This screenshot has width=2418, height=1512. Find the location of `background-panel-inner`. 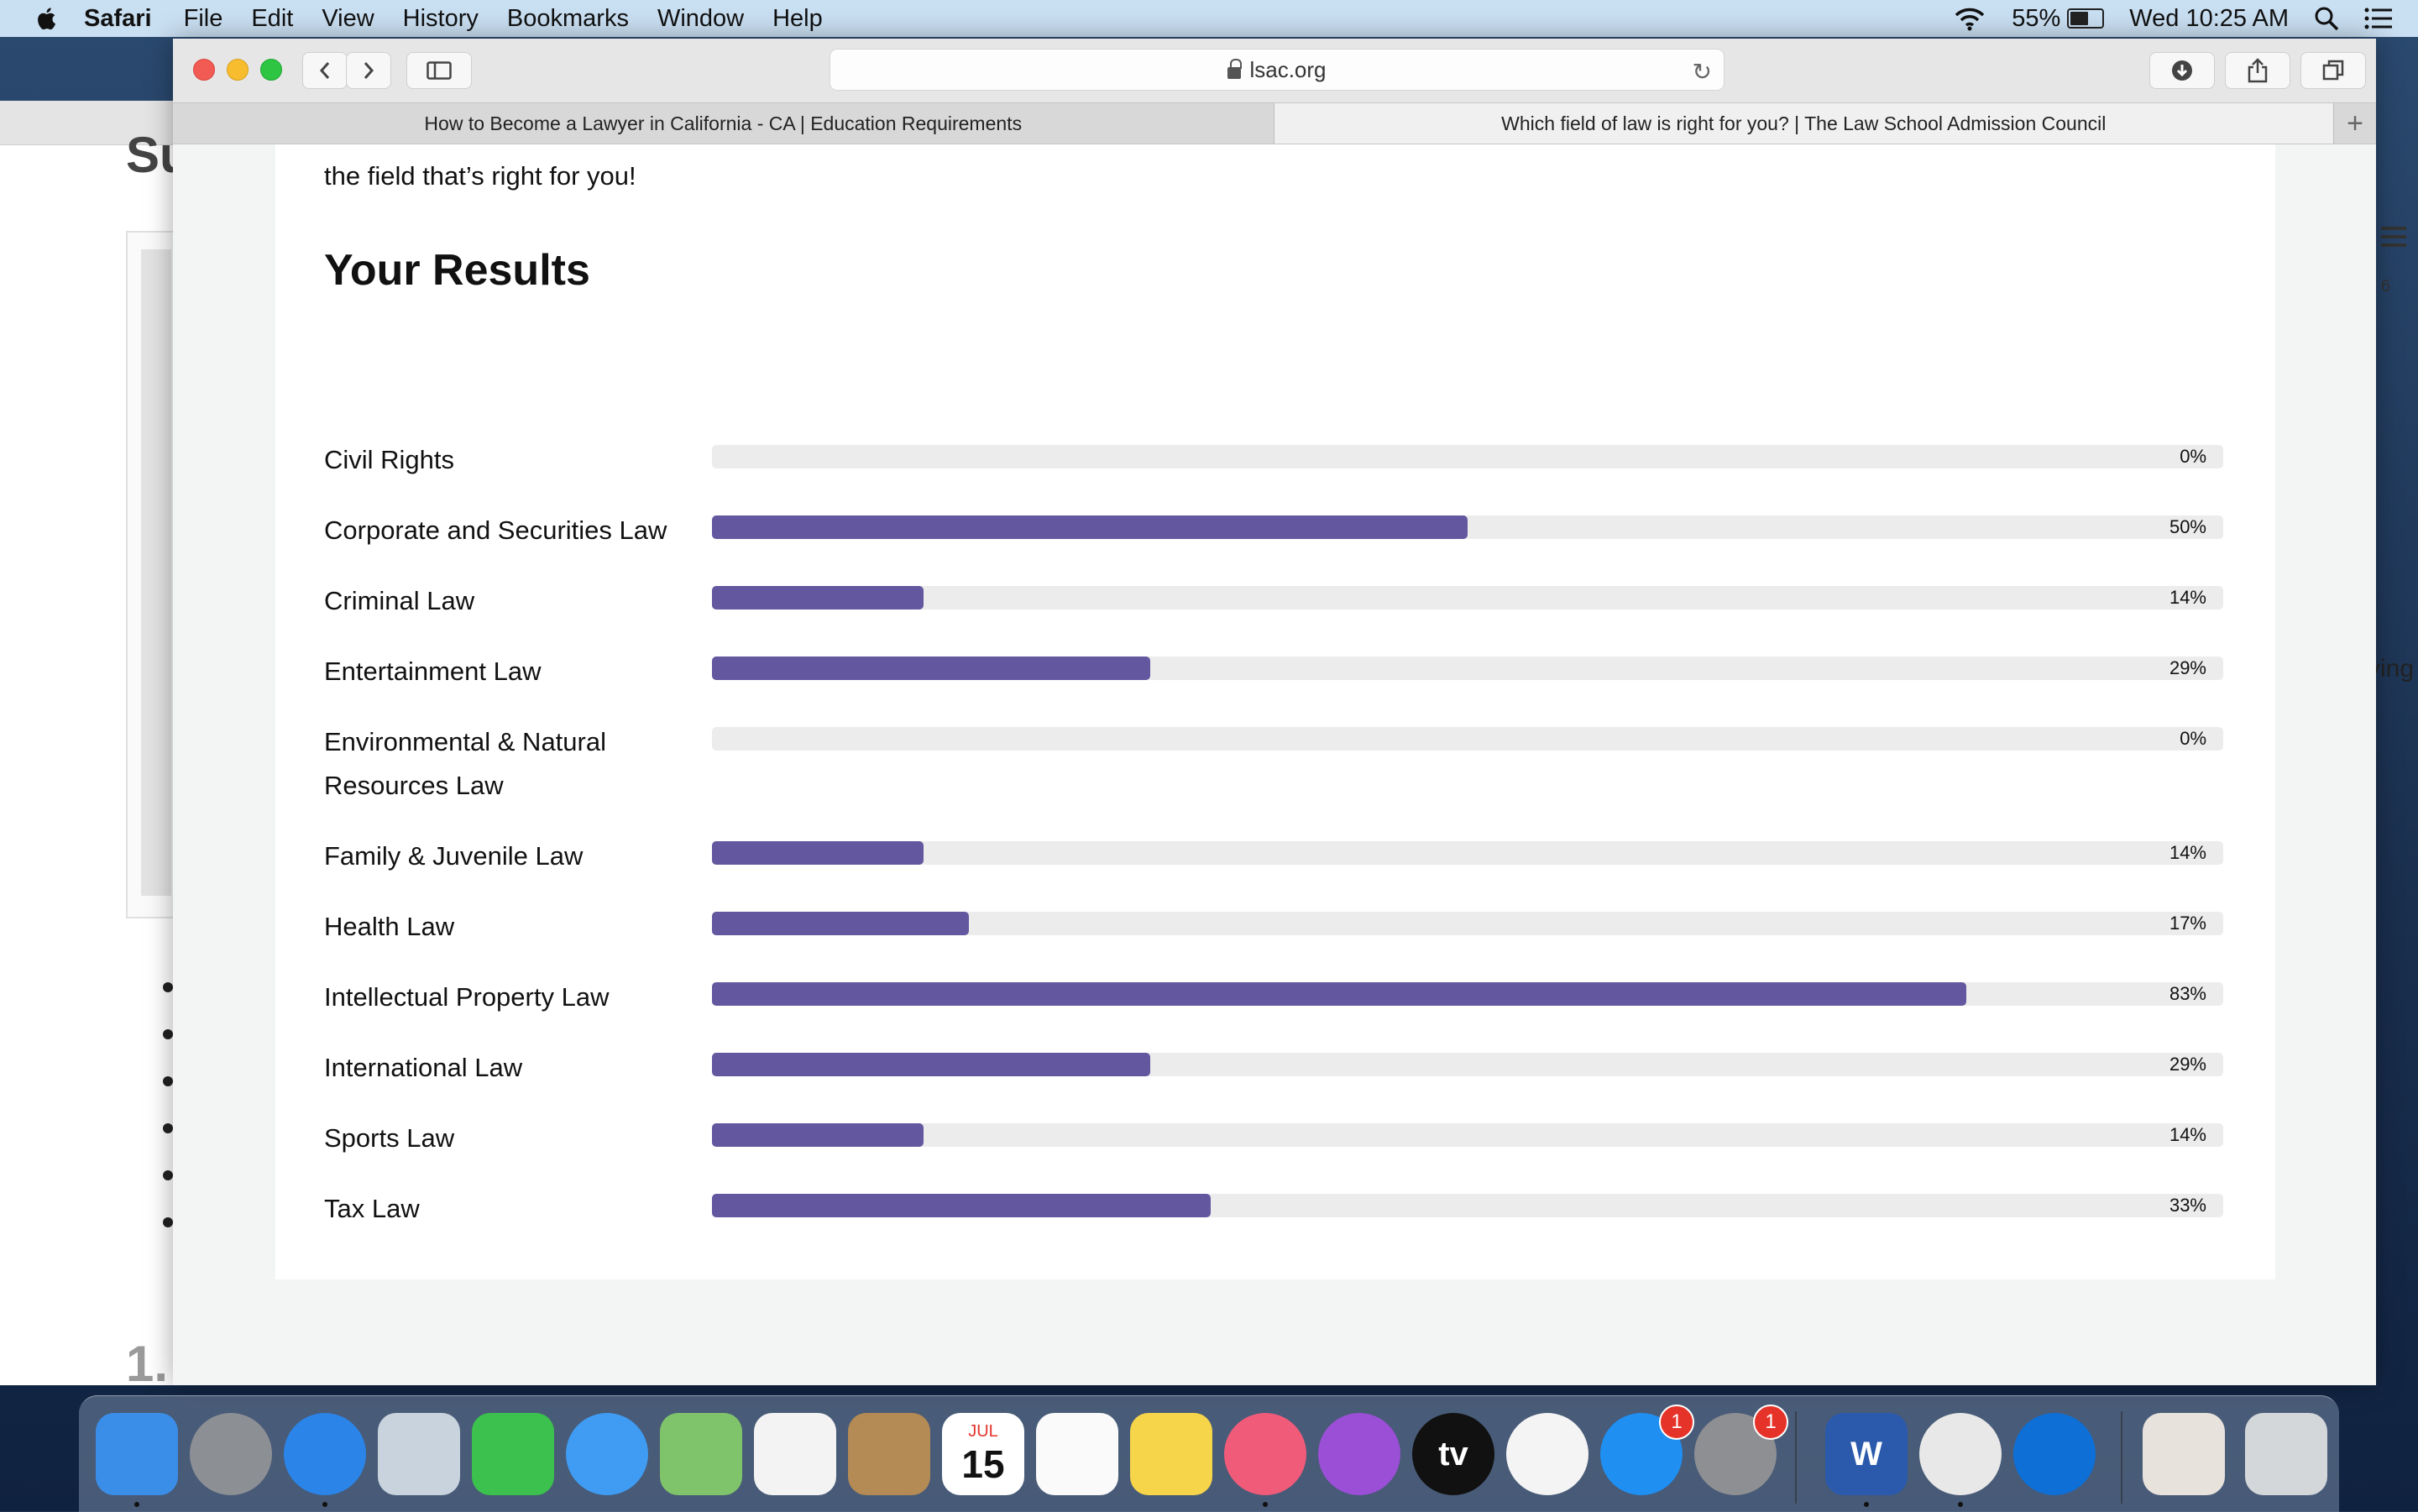

background-panel-inner is located at coordinates (156, 572).